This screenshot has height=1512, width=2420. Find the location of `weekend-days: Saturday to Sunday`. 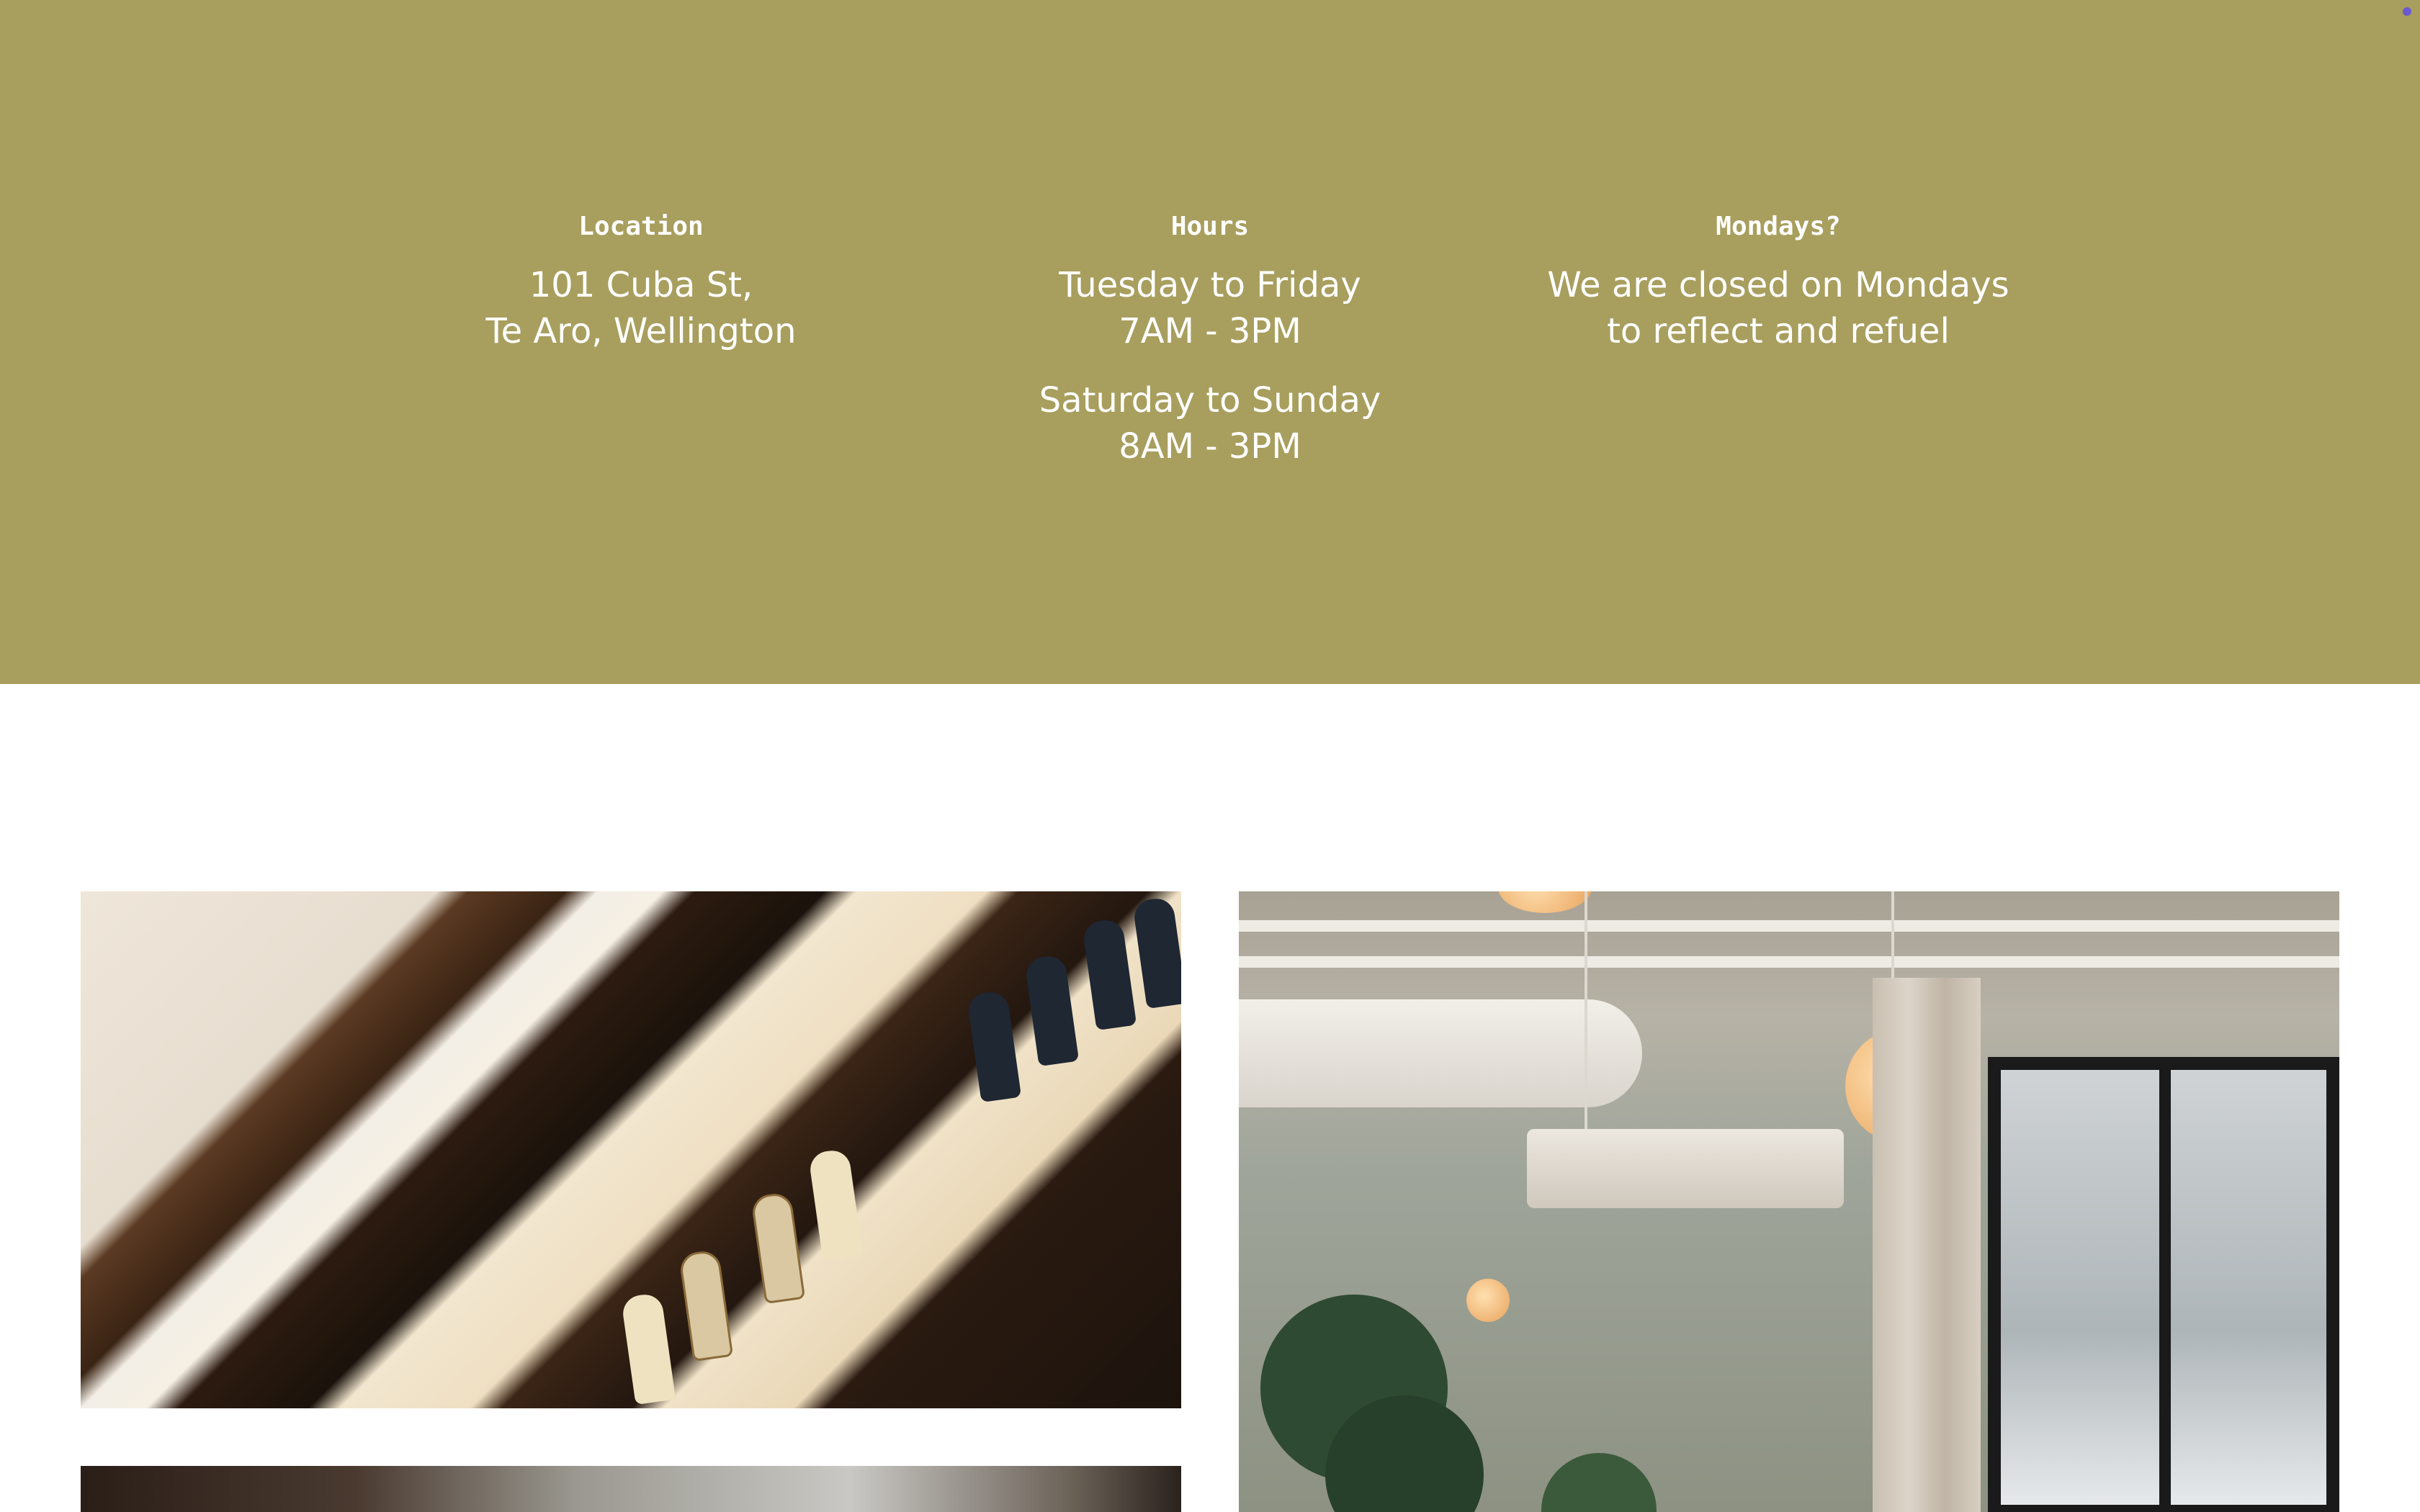

weekend-days: Saturday to Sunday is located at coordinates (1210, 400).